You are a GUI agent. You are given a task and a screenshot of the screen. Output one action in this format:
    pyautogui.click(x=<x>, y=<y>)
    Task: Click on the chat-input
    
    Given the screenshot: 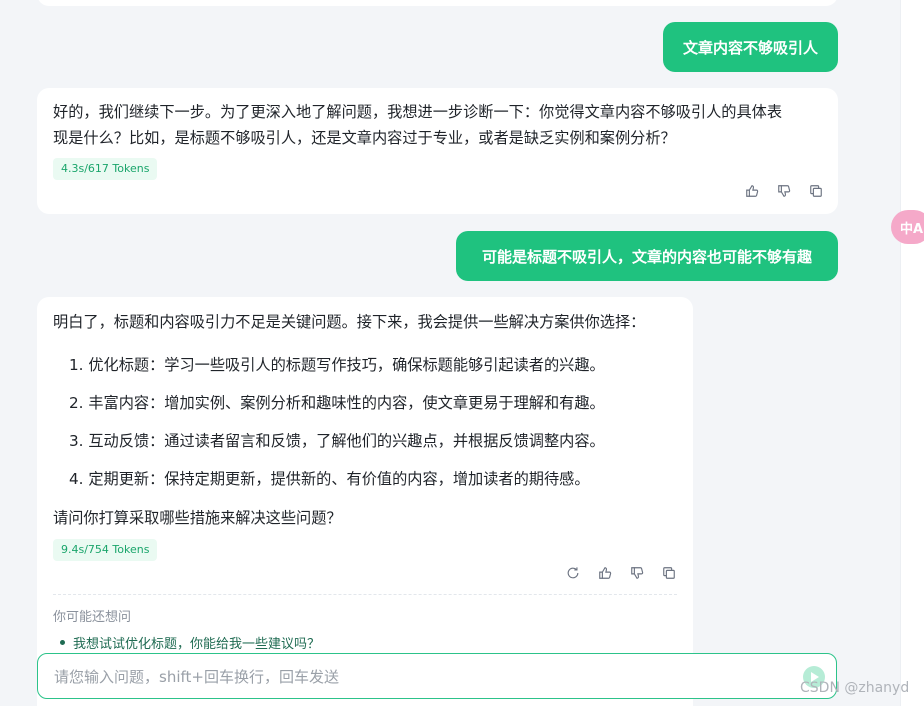 What is the action you would take?
    pyautogui.click(x=424, y=677)
    